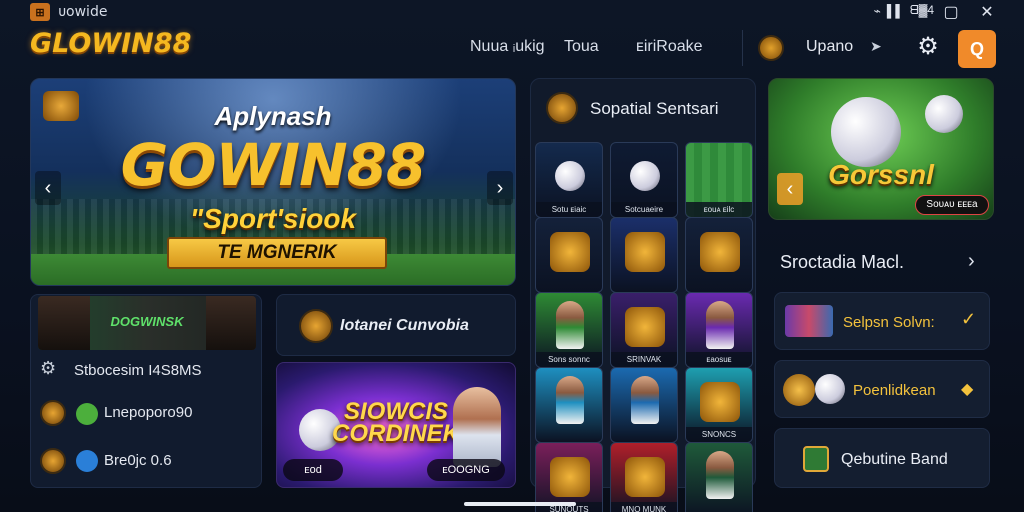  I want to click on check-icon: ✓, so click(969, 319).